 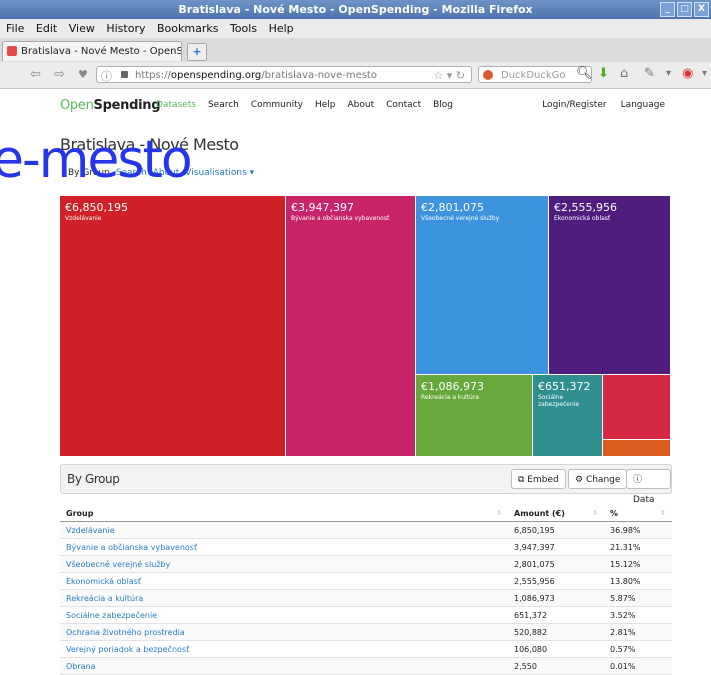 I want to click on table-row: Vzdelávanie 6,850,195 36.98%, so click(x=366, y=530).